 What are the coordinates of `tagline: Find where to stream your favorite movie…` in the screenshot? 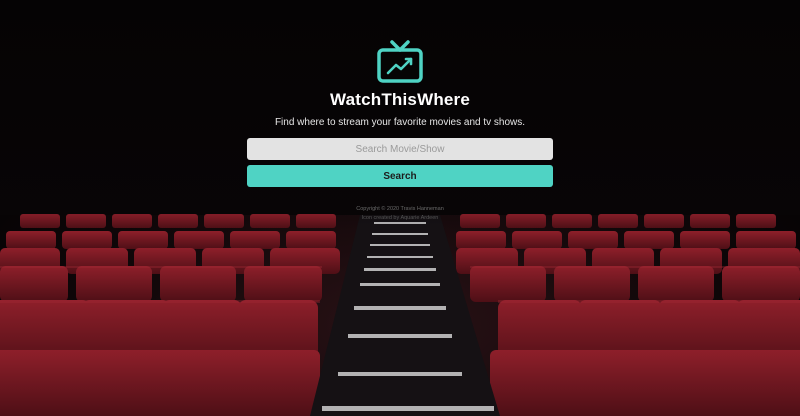 It's located at (400, 122).